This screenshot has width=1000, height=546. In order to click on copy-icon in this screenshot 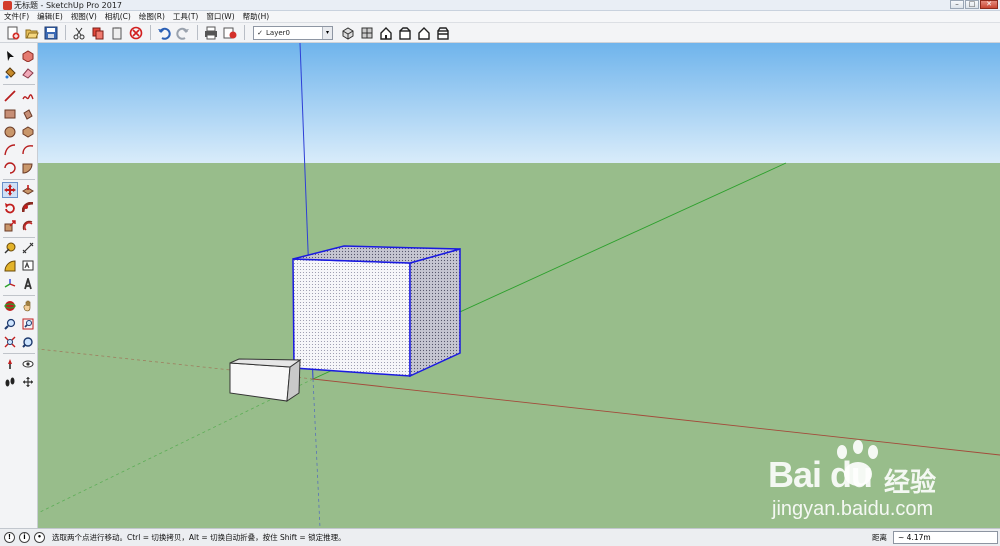, I will do `click(97, 32)`.